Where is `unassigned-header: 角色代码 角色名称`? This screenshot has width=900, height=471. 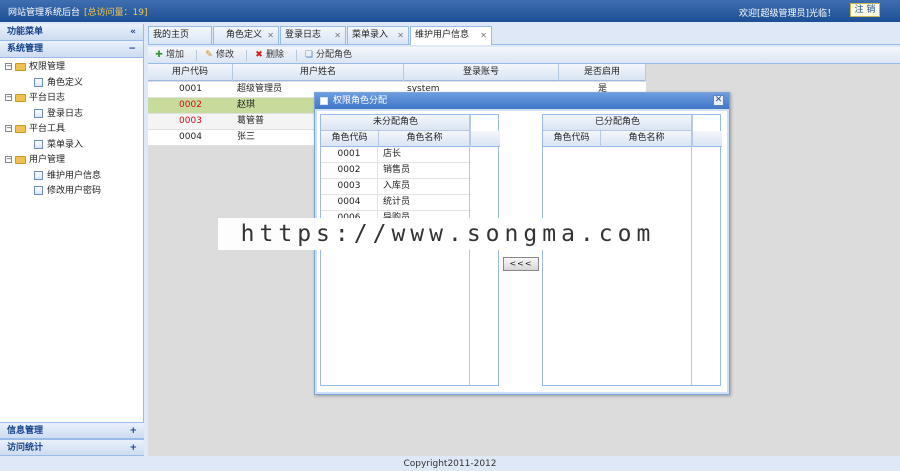
unassigned-header: 角色代码 角色名称 is located at coordinates (410, 139).